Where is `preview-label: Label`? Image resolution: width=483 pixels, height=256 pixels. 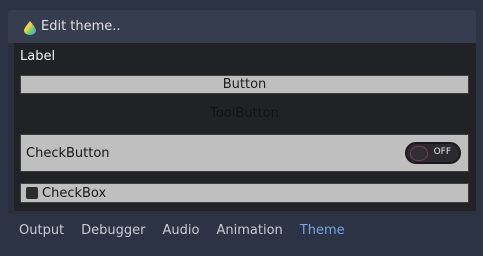
preview-label: Label is located at coordinates (38, 56).